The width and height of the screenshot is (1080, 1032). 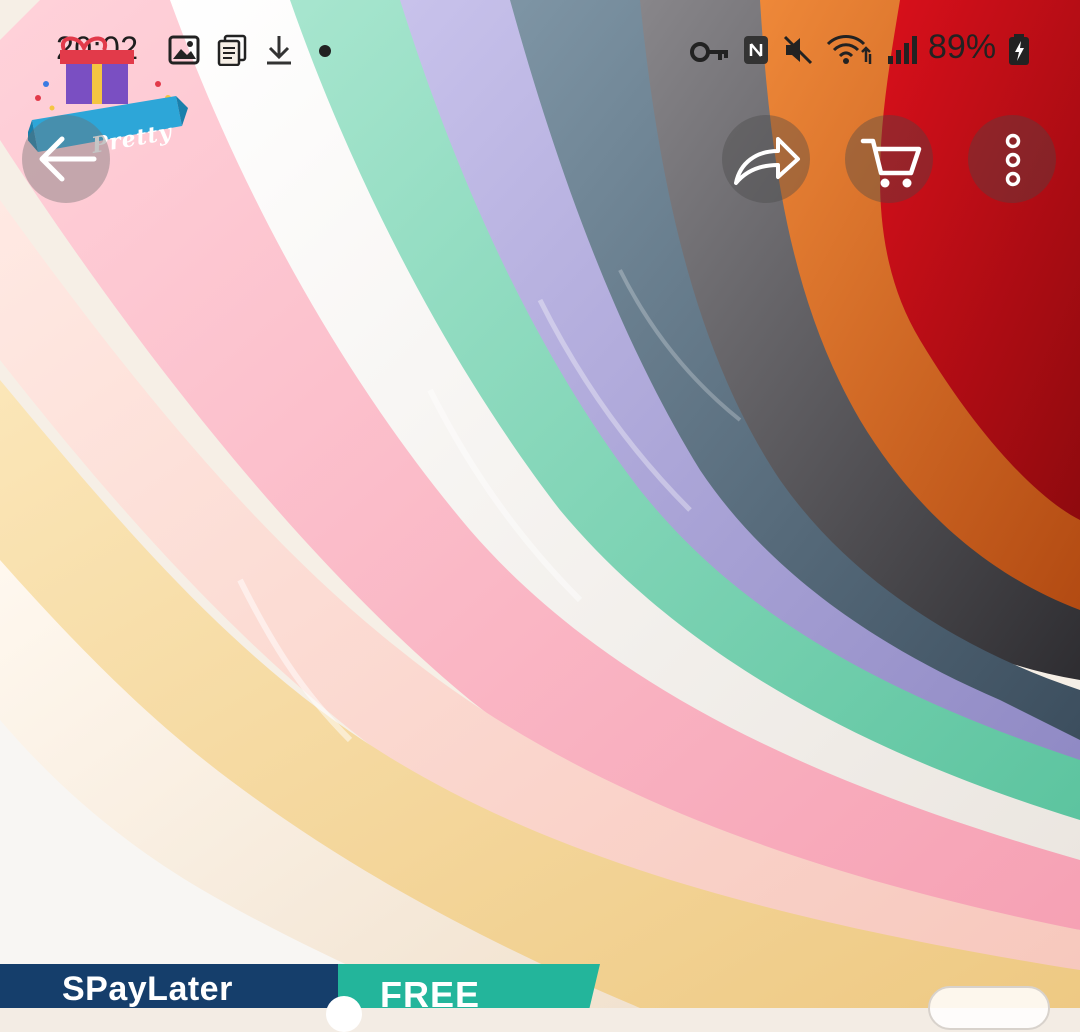 I want to click on dot-icon, so click(x=325, y=53).